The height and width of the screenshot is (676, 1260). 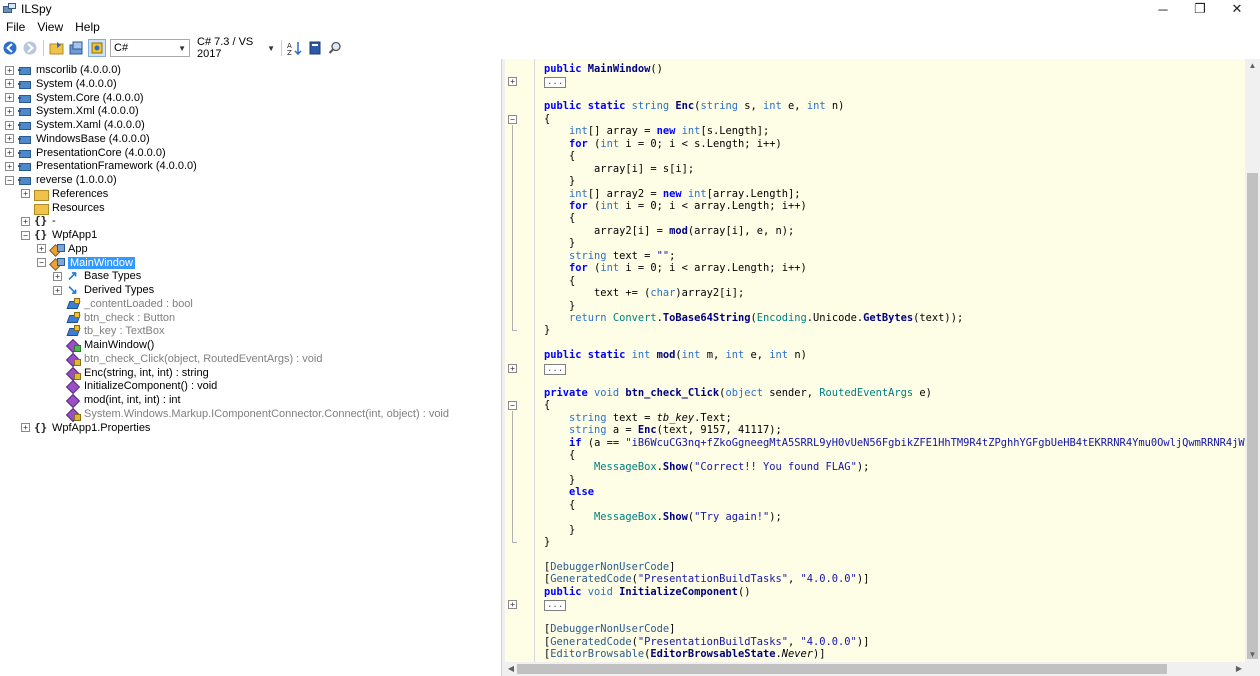 I want to click on search-button, so click(x=335, y=48).